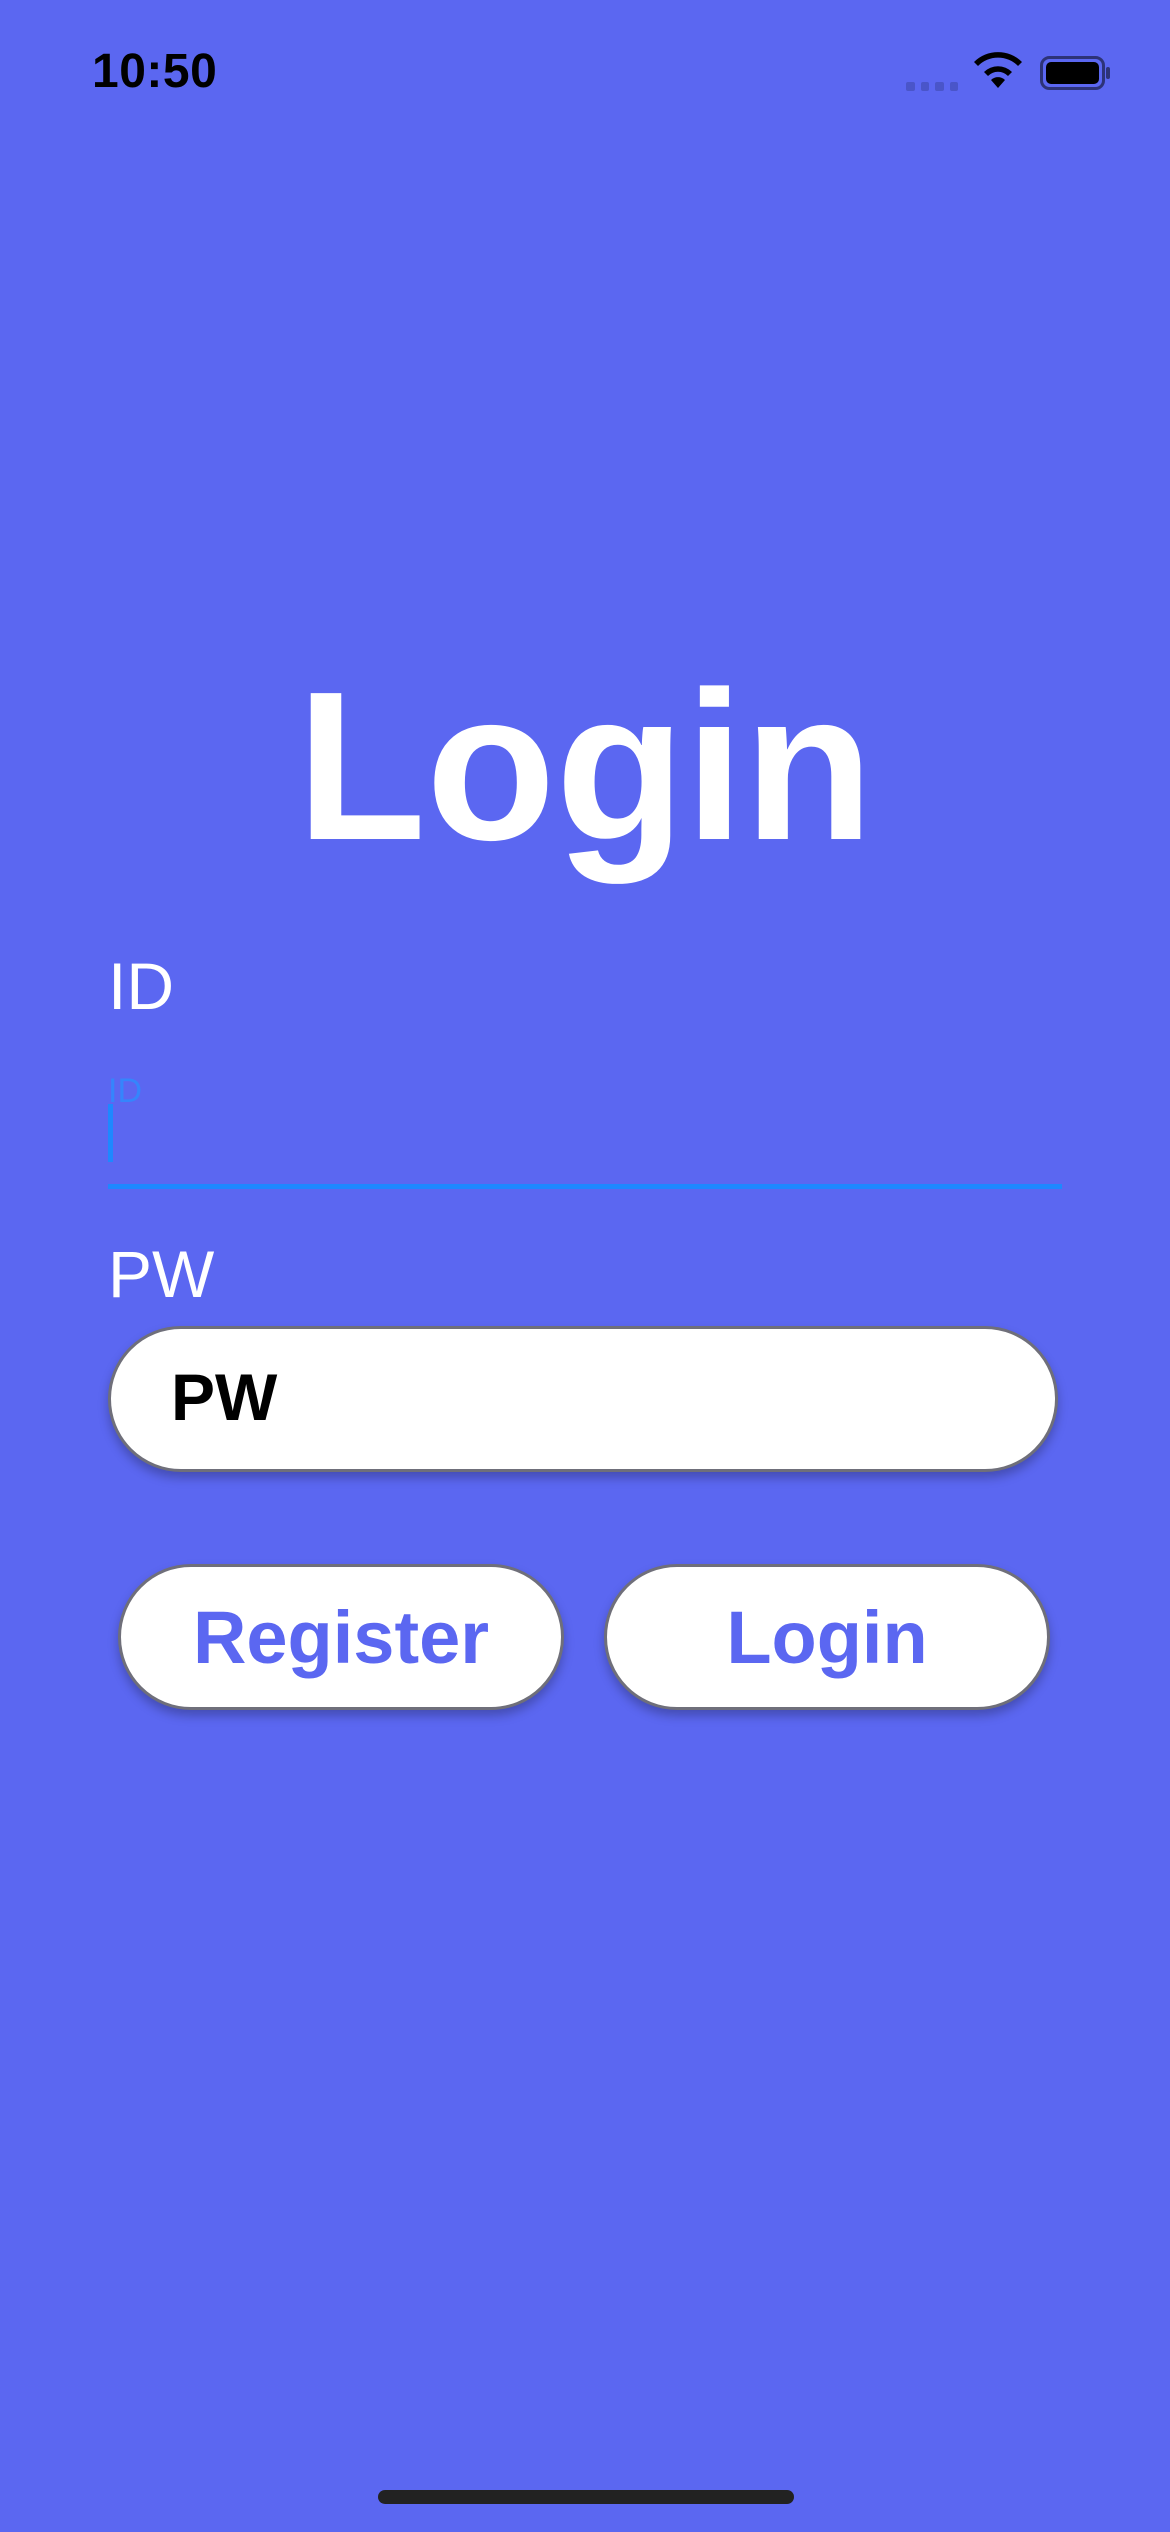 This screenshot has width=1170, height=2532. I want to click on id-input: ID, so click(585, 1125).